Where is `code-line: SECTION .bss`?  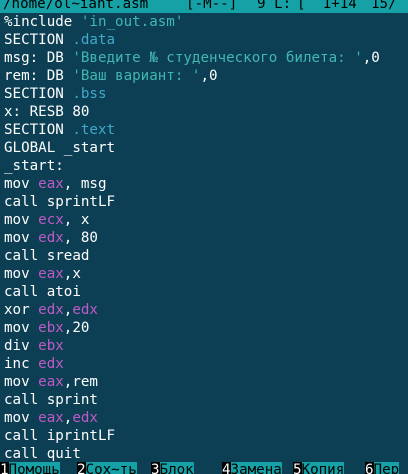
code-line: SECTION .bss is located at coordinates (206, 94).